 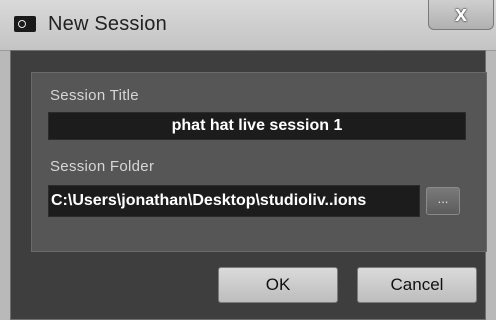 What do you see at coordinates (102, 166) in the screenshot?
I see `session-folder-label: Session Folder` at bounding box center [102, 166].